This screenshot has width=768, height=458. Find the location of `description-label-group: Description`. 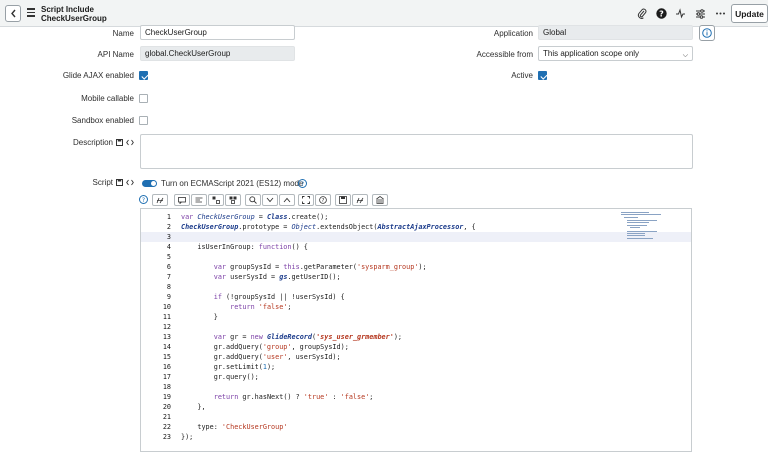

description-label-group: Description is located at coordinates (87, 142).